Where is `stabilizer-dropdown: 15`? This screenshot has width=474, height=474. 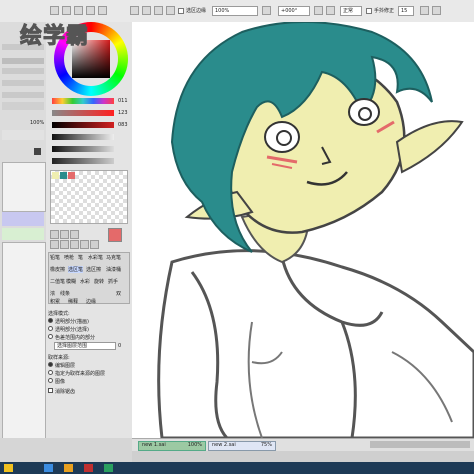
stabilizer-dropdown: 15 is located at coordinates (406, 11).